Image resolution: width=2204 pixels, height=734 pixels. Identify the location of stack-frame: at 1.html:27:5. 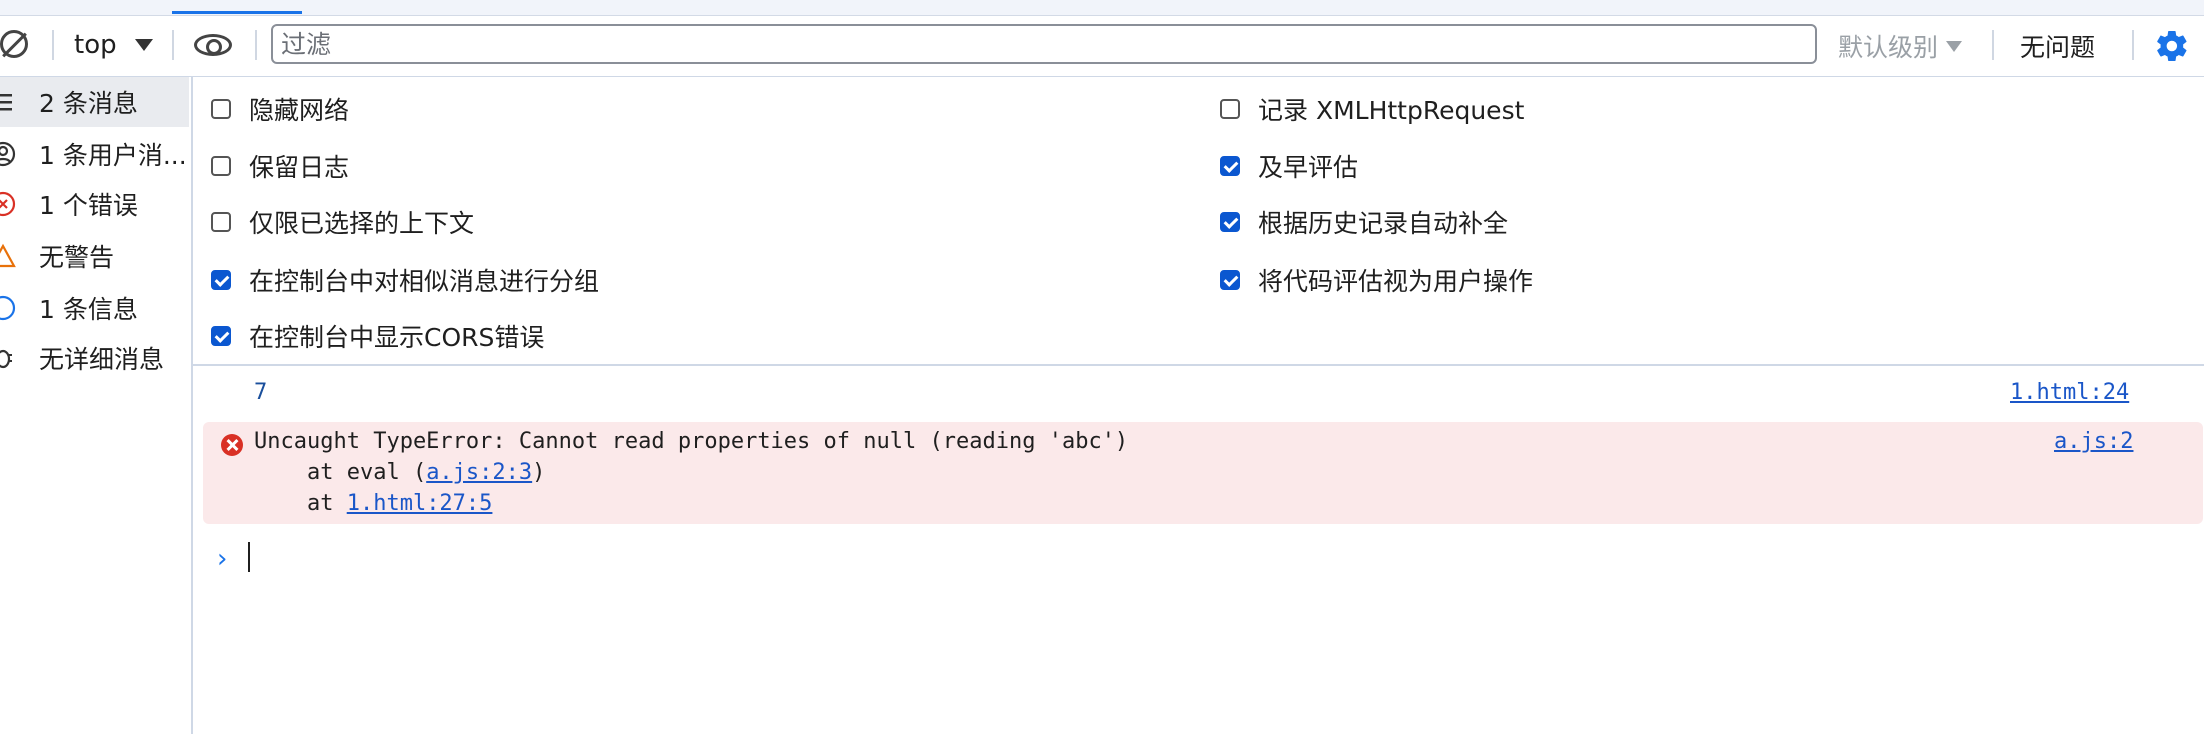
(373, 503).